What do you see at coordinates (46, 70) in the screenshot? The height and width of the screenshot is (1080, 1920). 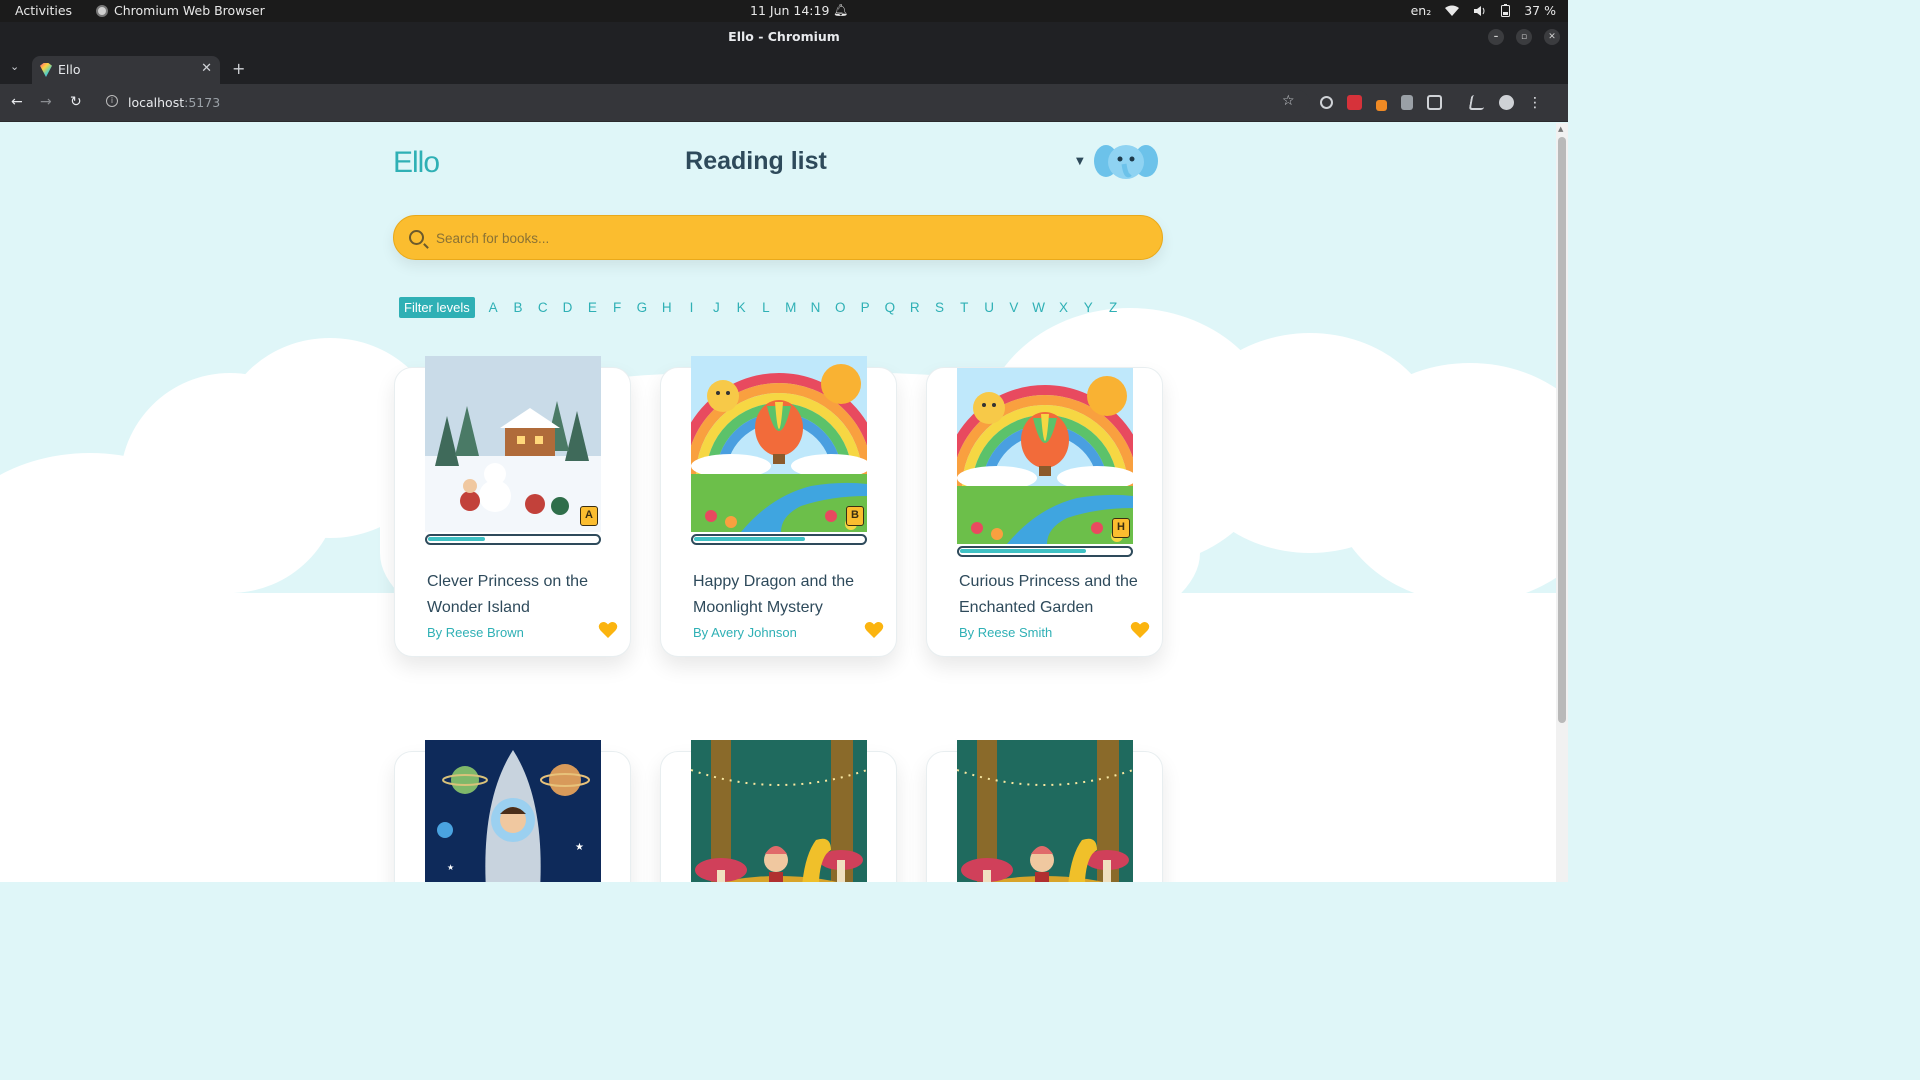 I see `ello-favicon-icon` at bounding box center [46, 70].